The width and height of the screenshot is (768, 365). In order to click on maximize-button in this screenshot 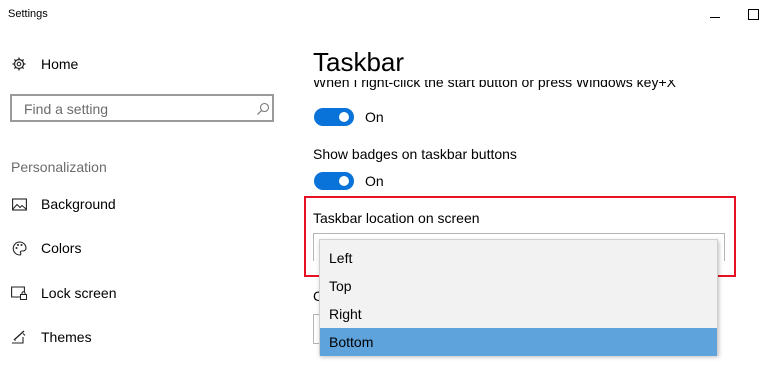, I will do `click(753, 14)`.